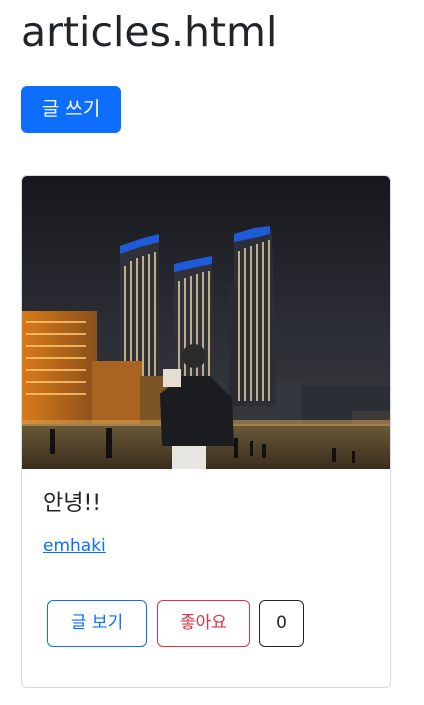 The image size is (424, 705). What do you see at coordinates (74, 546) in the screenshot?
I see `author-link: emhaki` at bounding box center [74, 546].